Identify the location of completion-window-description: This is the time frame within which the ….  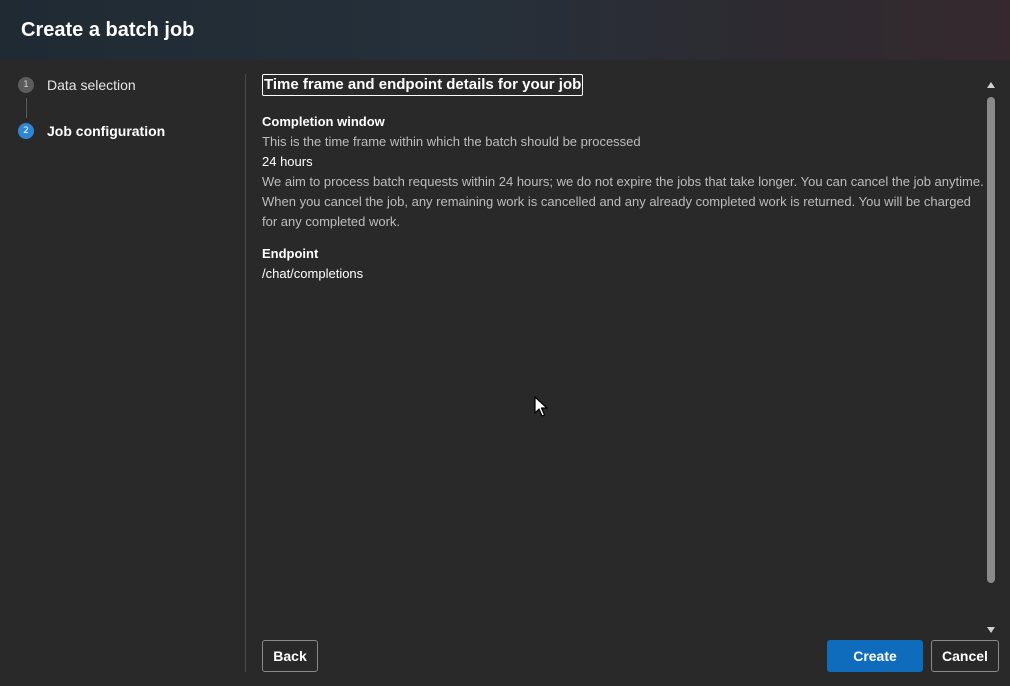
(451, 141).